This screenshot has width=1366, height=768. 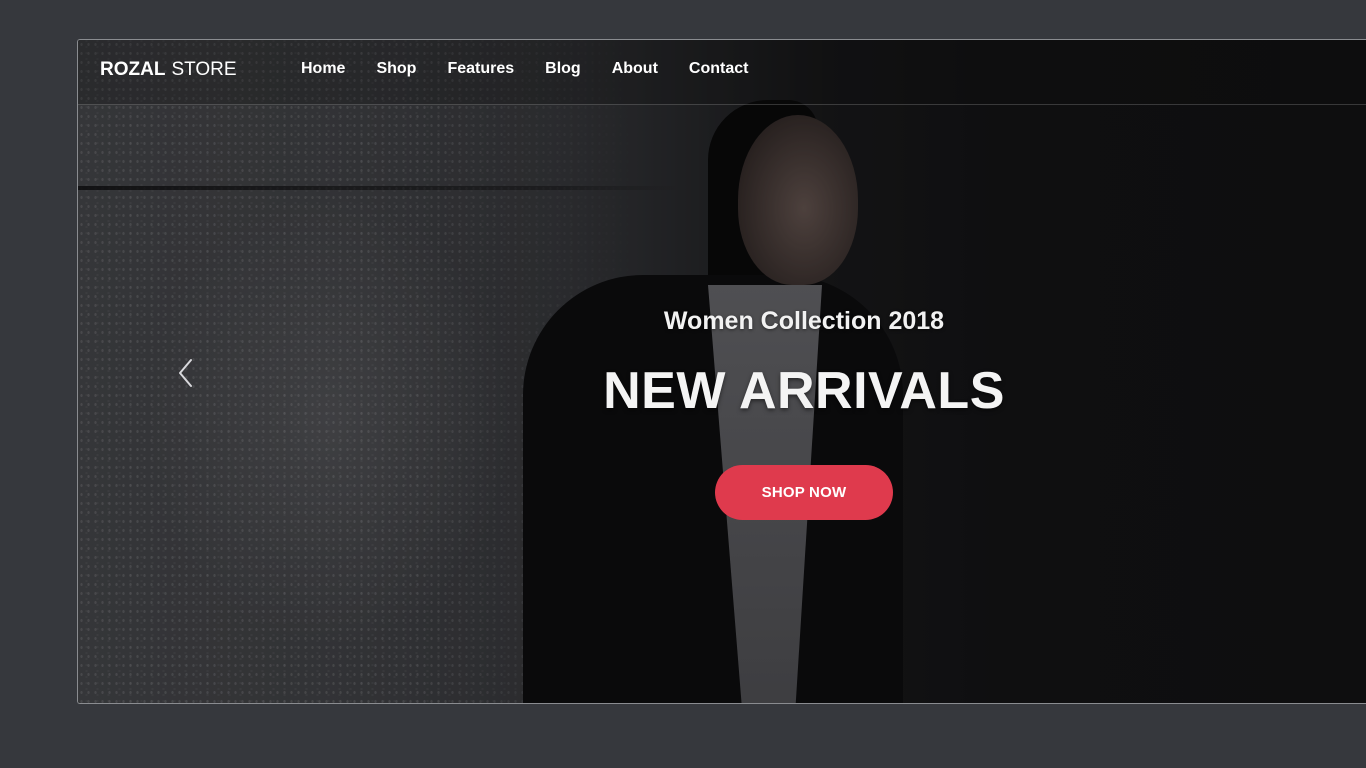 What do you see at coordinates (804, 321) in the screenshot?
I see `hero-subtitle: Women Collection 2018` at bounding box center [804, 321].